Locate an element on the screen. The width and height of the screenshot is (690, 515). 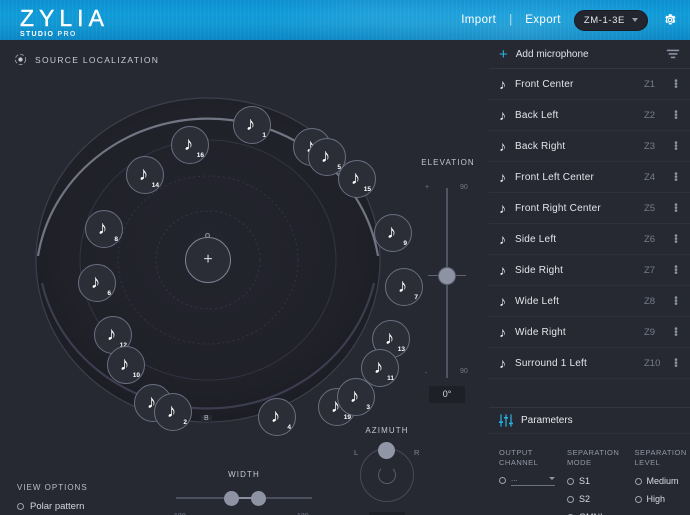
microphone-row: ♪ Side Right Z7 • • • is located at coordinates (589, 270).